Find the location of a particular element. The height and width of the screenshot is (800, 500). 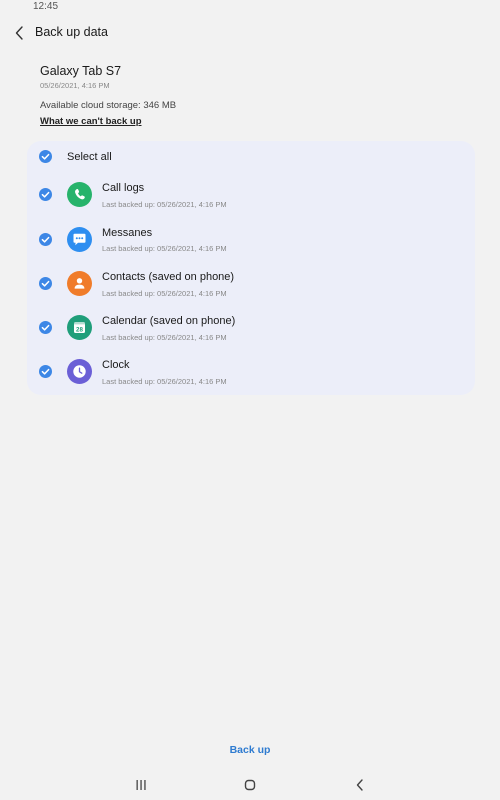

message-icon is located at coordinates (79, 239).